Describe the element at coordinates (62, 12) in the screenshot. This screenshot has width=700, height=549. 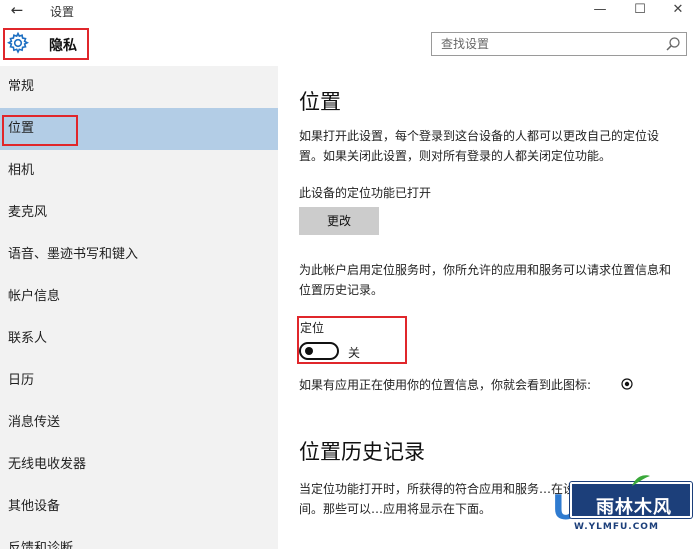
I see `window-title: 设置` at that location.